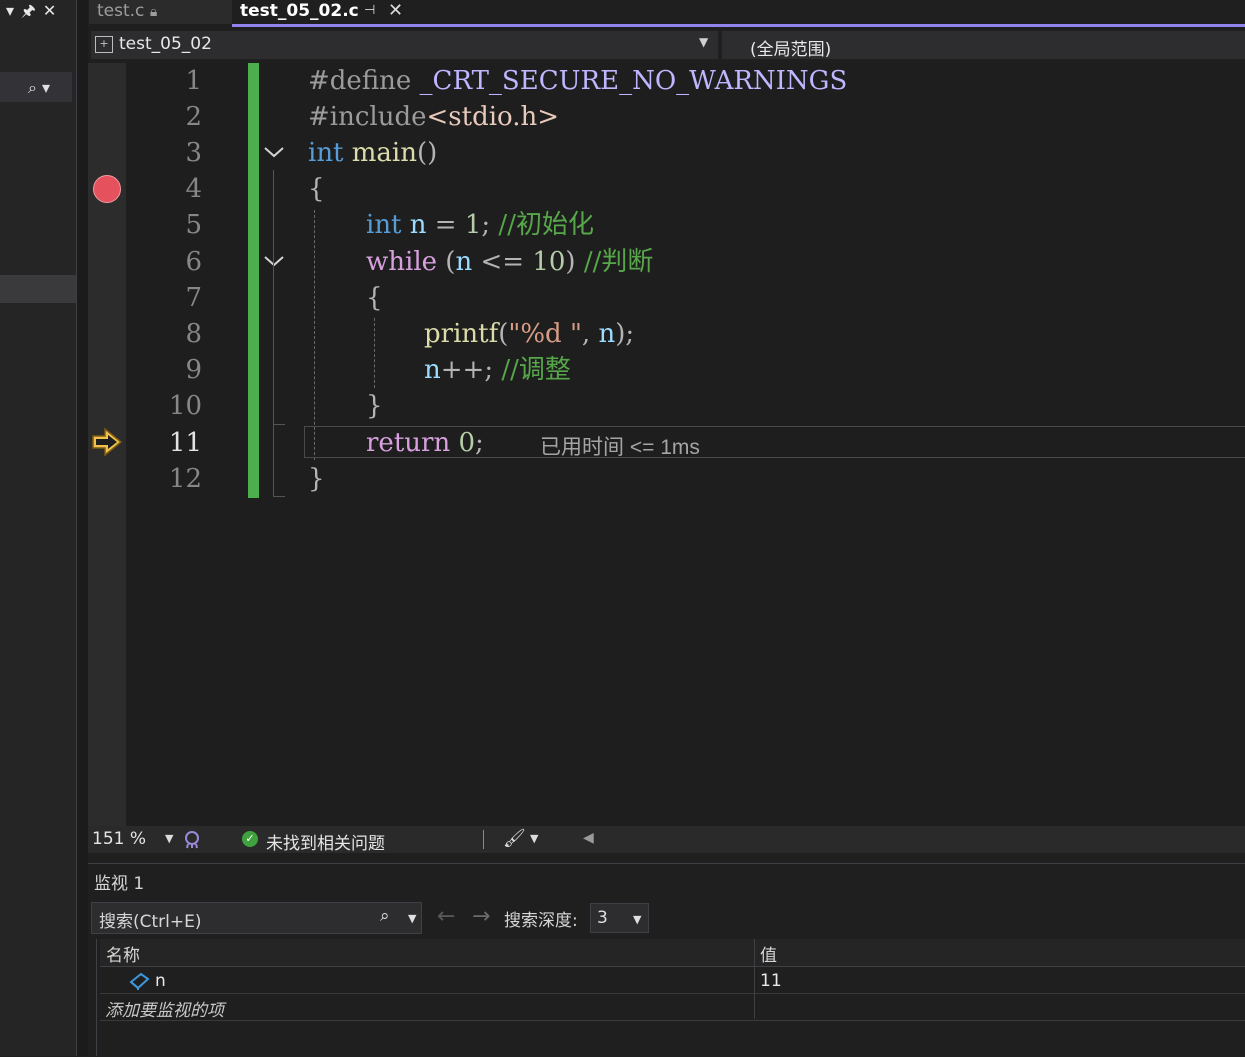 The height and width of the screenshot is (1057, 1245). I want to click on line-number: 2, so click(193, 117).